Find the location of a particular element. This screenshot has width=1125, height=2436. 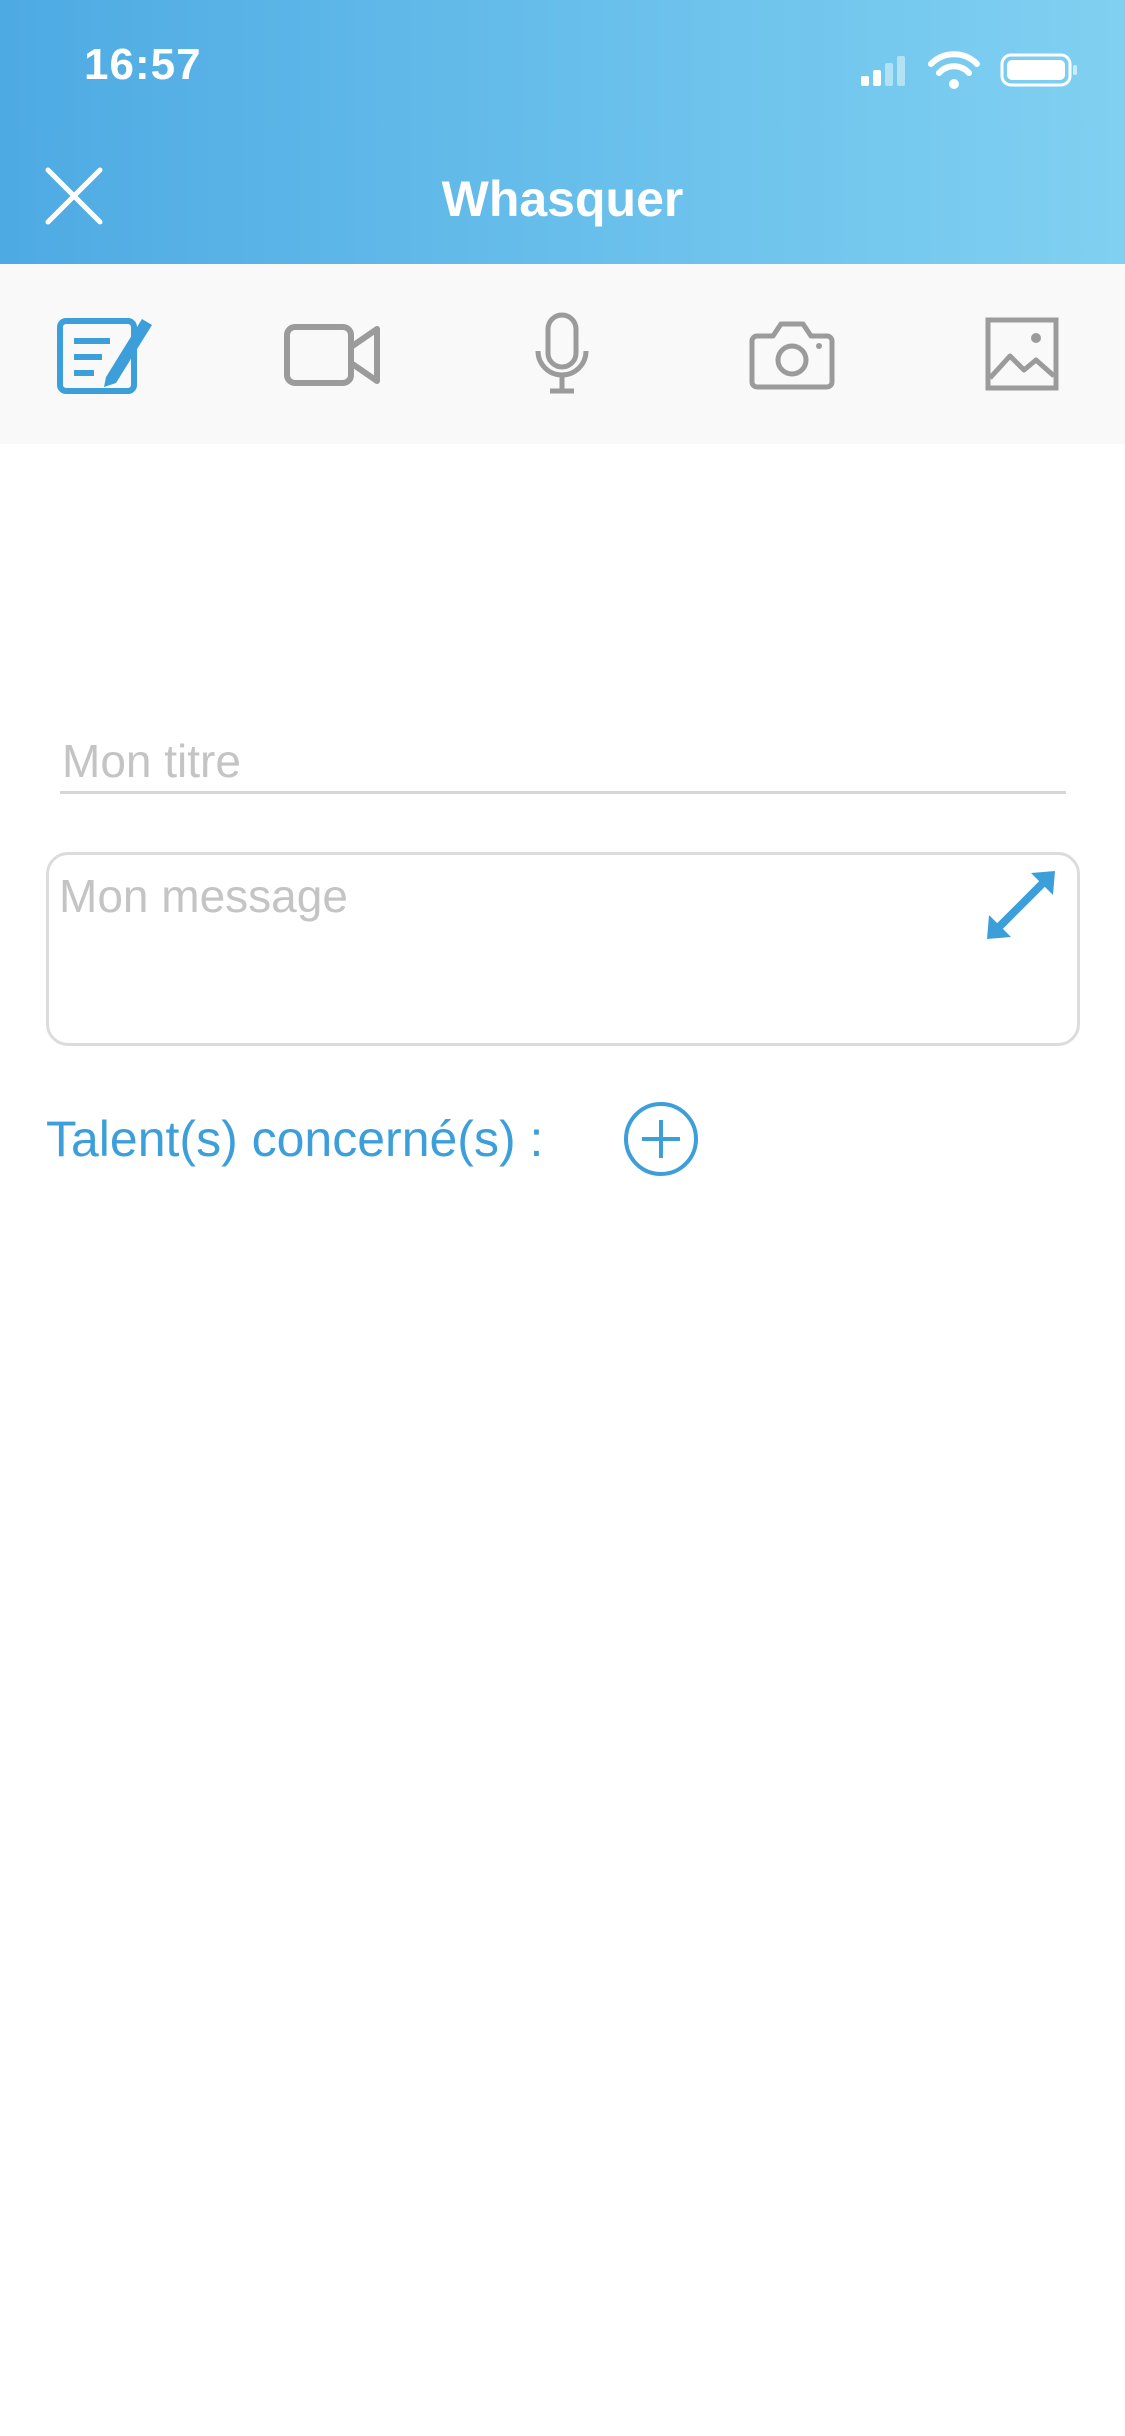

tab-photo is located at coordinates (792, 354).